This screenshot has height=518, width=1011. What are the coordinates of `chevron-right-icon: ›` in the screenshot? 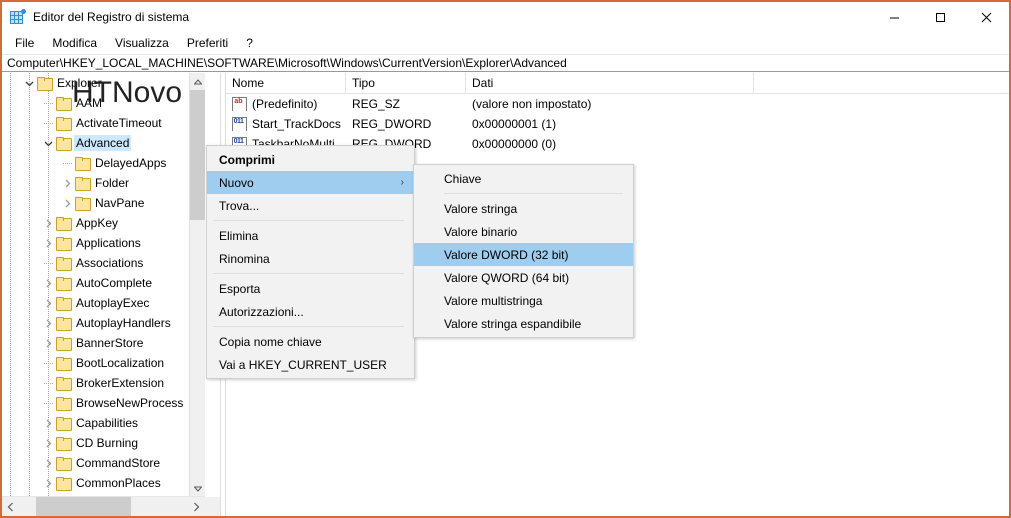 It's located at (402, 182).